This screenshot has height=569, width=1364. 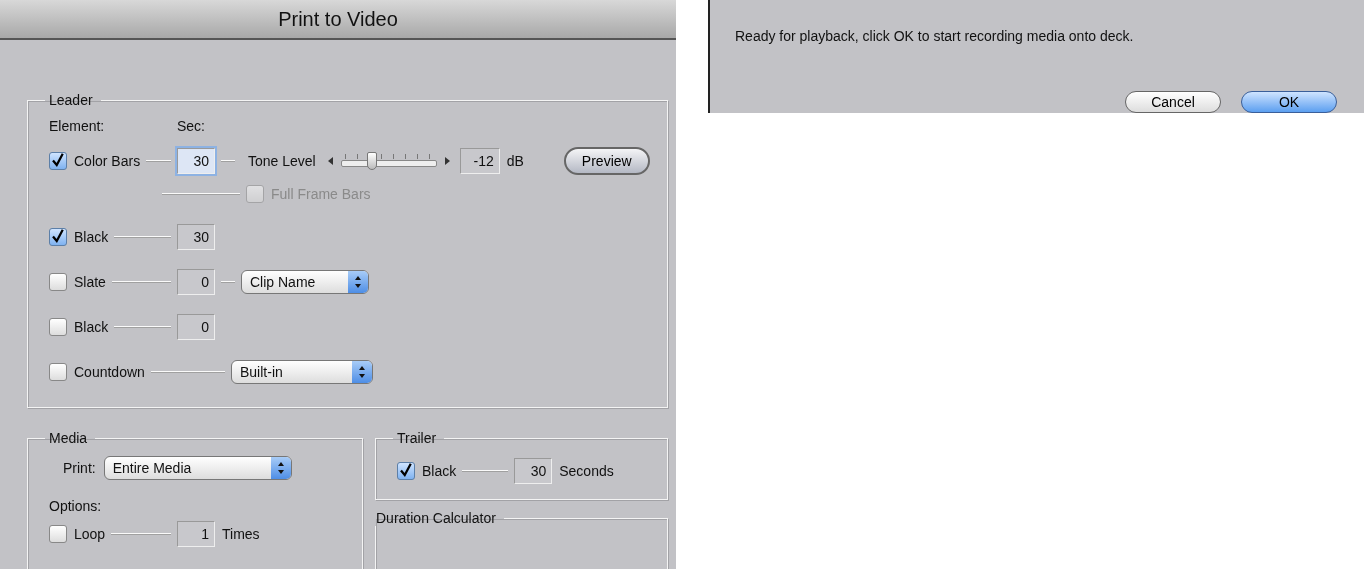 I want to click on group-title: Trailer, so click(x=417, y=438).